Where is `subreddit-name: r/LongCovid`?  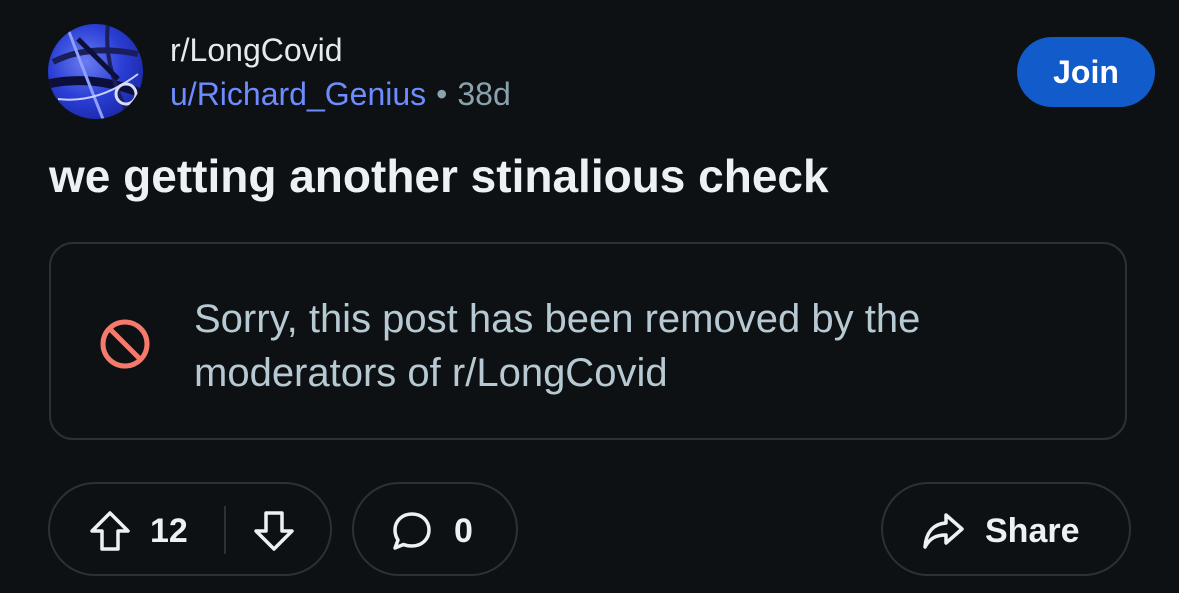 subreddit-name: r/LongCovid is located at coordinates (340, 50).